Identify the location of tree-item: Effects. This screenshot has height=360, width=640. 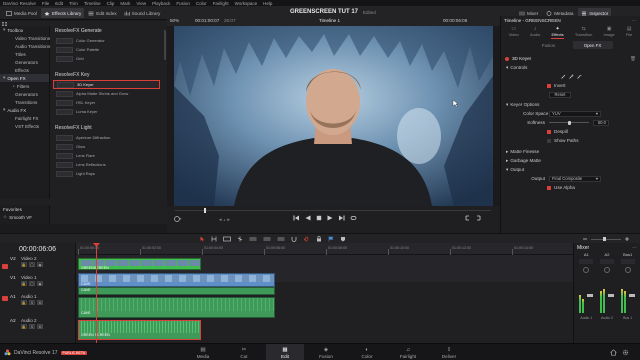
(24, 70).